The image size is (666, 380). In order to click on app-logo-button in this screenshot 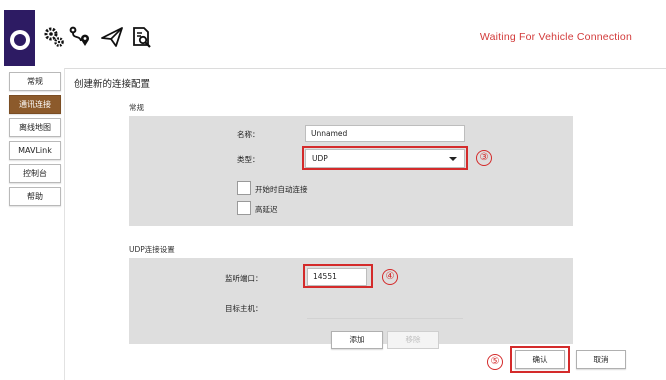, I will do `click(19, 38)`.